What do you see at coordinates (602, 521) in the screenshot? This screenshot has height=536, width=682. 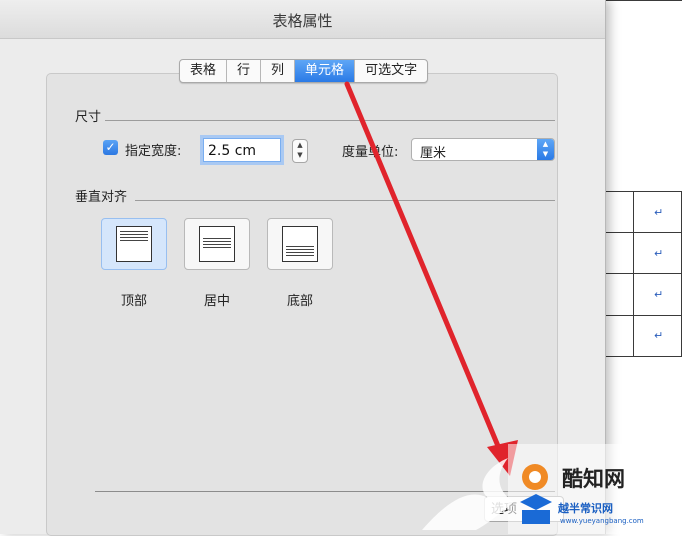 I see `watermark-url: www.yueyangbang.com` at bounding box center [602, 521].